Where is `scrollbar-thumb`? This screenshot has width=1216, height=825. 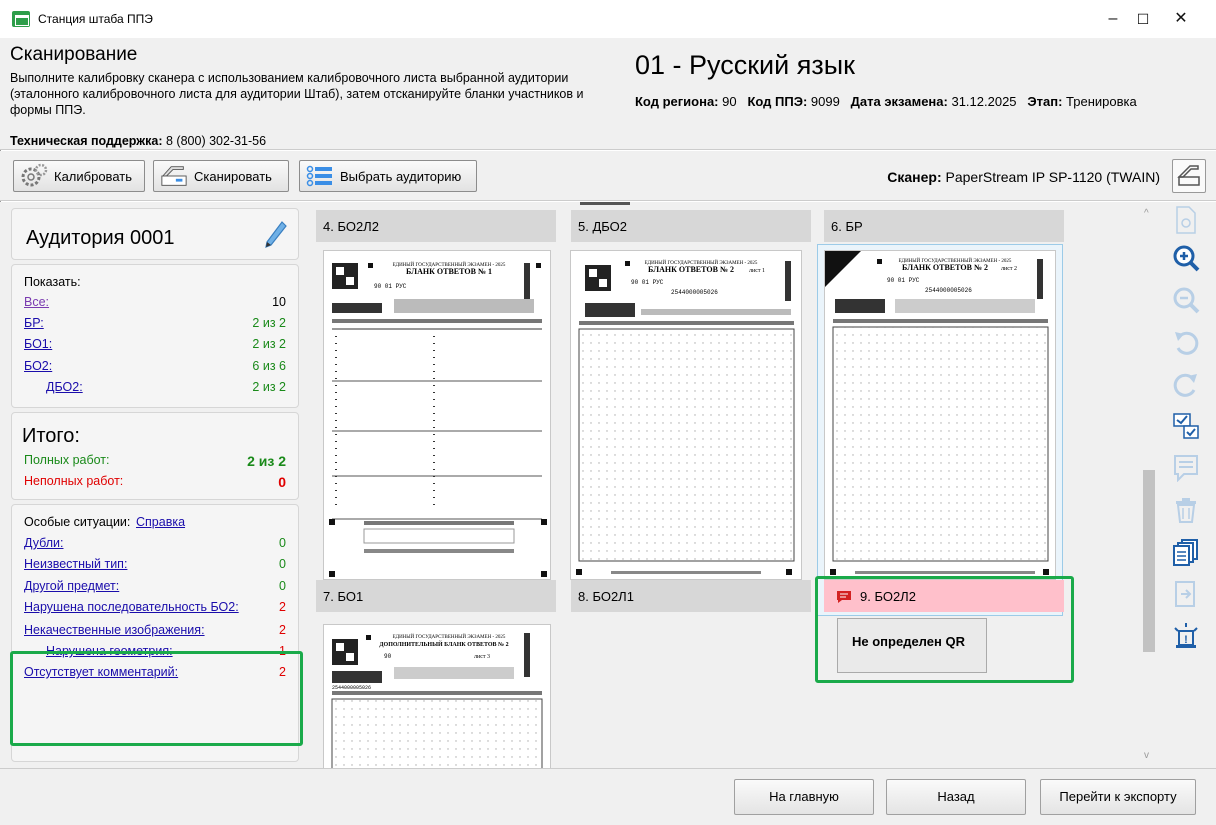
scrollbar-thumb is located at coordinates (1149, 561).